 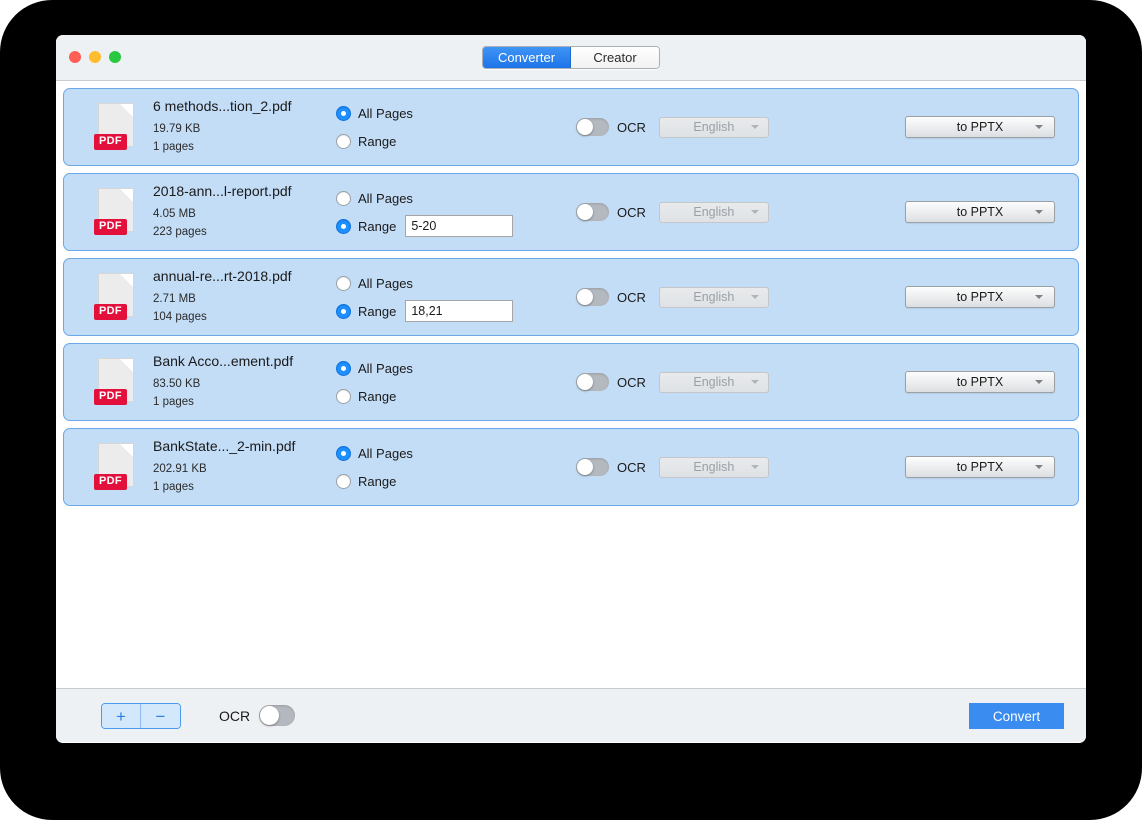 What do you see at coordinates (277, 715) in the screenshot?
I see `global-ocr-toggle` at bounding box center [277, 715].